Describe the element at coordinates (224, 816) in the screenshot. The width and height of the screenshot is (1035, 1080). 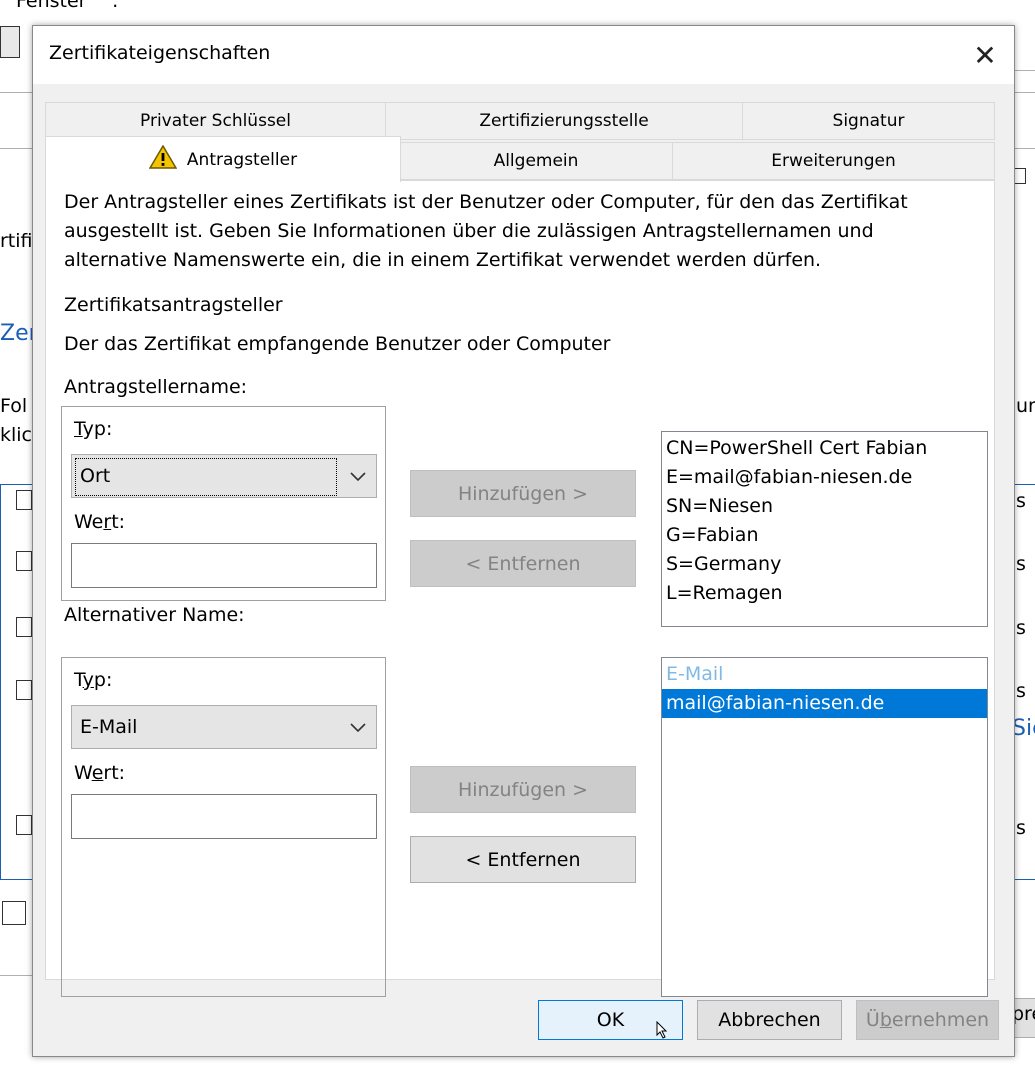
I see `alternative-value-input` at that location.